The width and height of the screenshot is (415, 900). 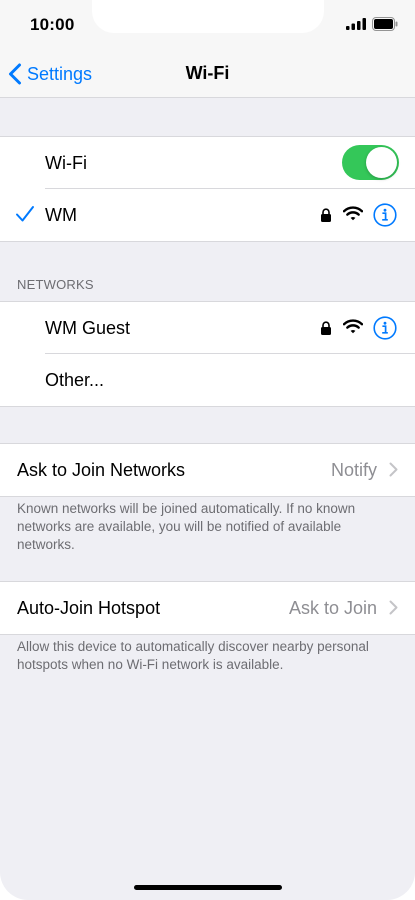 I want to click on toggle-knob, so click(x=381, y=162).